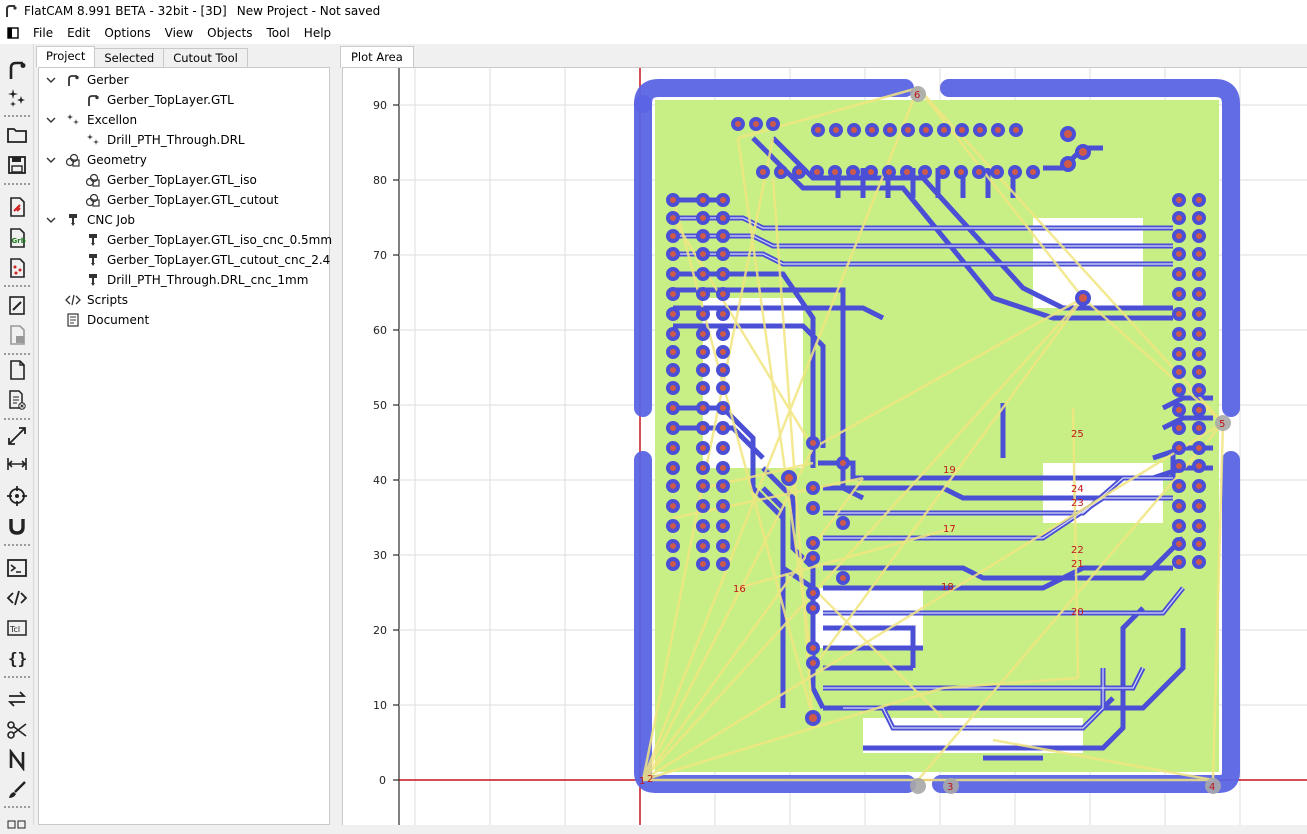 Image resolution: width=1307 pixels, height=834 pixels. Describe the element at coordinates (17, 335) in the screenshot. I see `save-document-icon` at that location.